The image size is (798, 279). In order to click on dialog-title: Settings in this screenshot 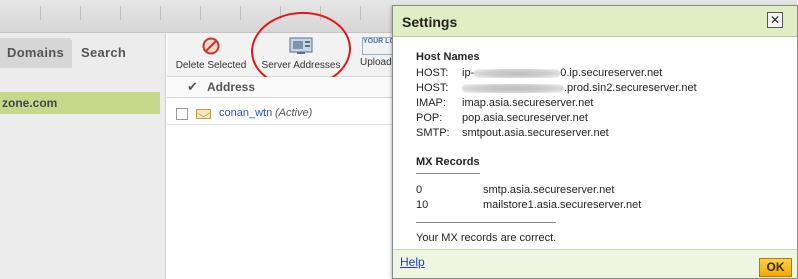, I will do `click(430, 22)`.